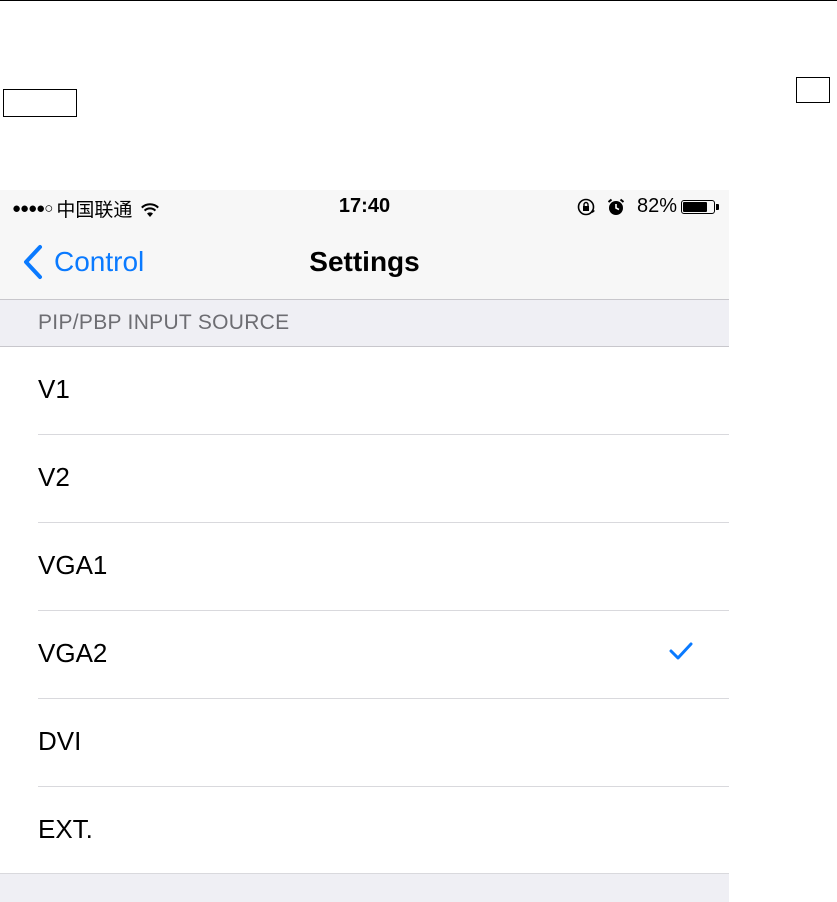 The image size is (837, 902). What do you see at coordinates (364, 391) in the screenshot?
I see `option-row-v1: V1` at bounding box center [364, 391].